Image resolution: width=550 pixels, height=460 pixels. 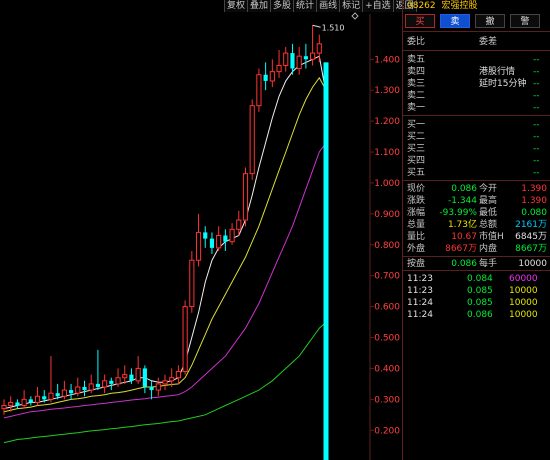 What do you see at coordinates (464, 237) in the screenshot?
I see `quote-value: 10.67` at bounding box center [464, 237].